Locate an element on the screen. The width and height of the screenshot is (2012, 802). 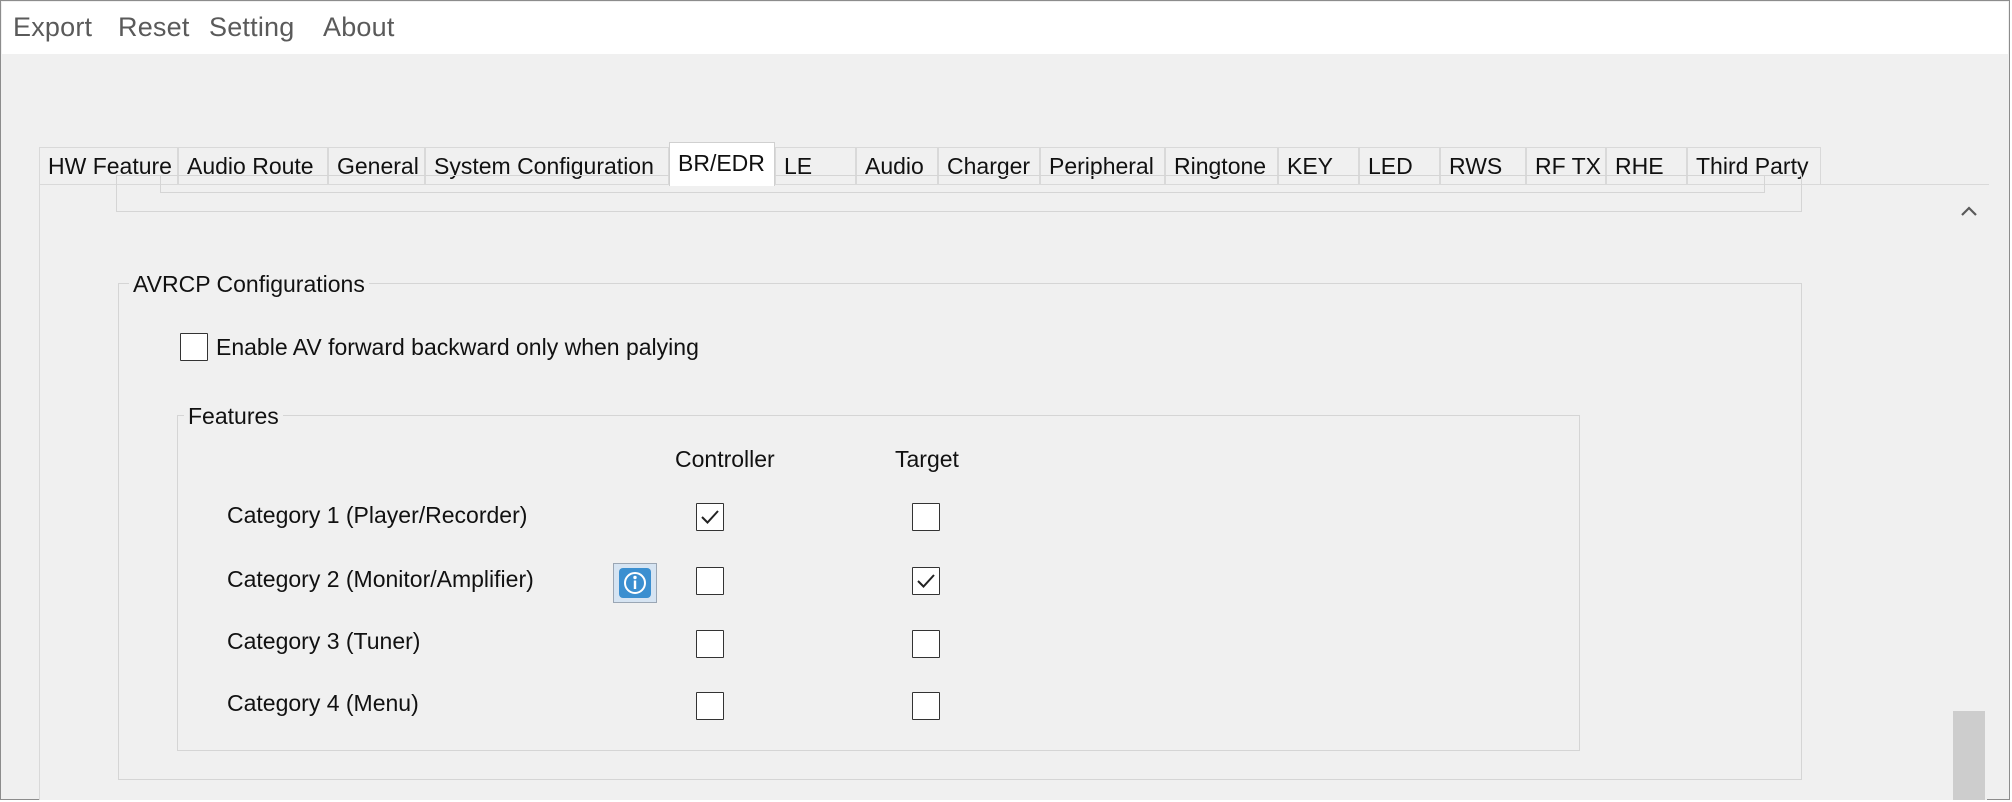
menu-bar: Export Reset Setting About is located at coordinates (1005, 28).